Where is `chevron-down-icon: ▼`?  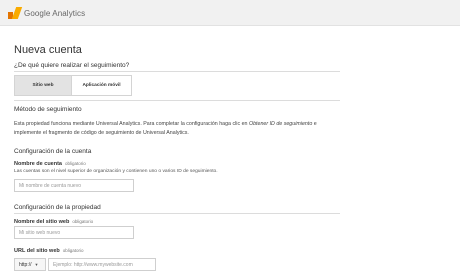
chevron-down-icon: ▼ is located at coordinates (36, 264).